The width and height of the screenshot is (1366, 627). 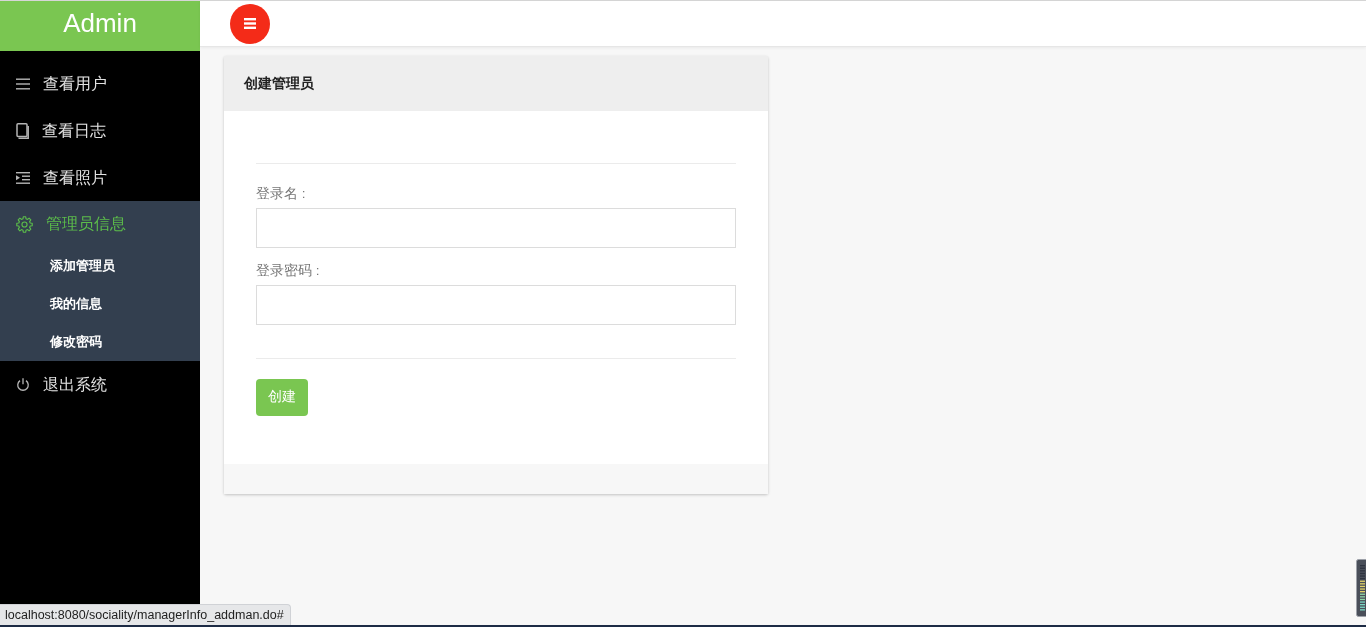 I want to click on submenu-item: 我的信息, so click(x=100, y=304).